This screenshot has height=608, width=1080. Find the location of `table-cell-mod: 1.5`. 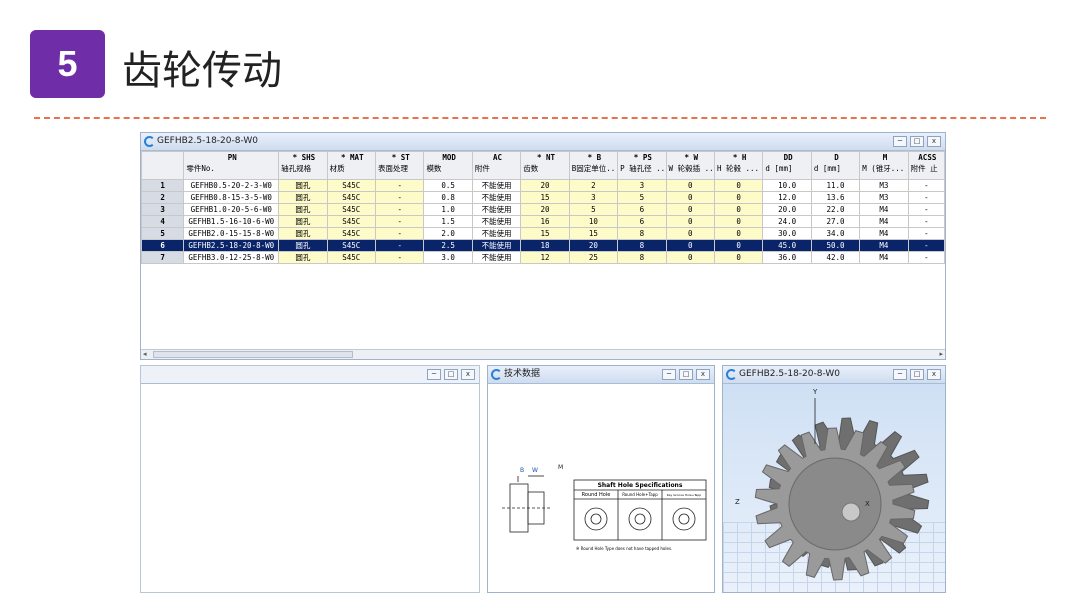

table-cell-mod: 1.5 is located at coordinates (448, 221).